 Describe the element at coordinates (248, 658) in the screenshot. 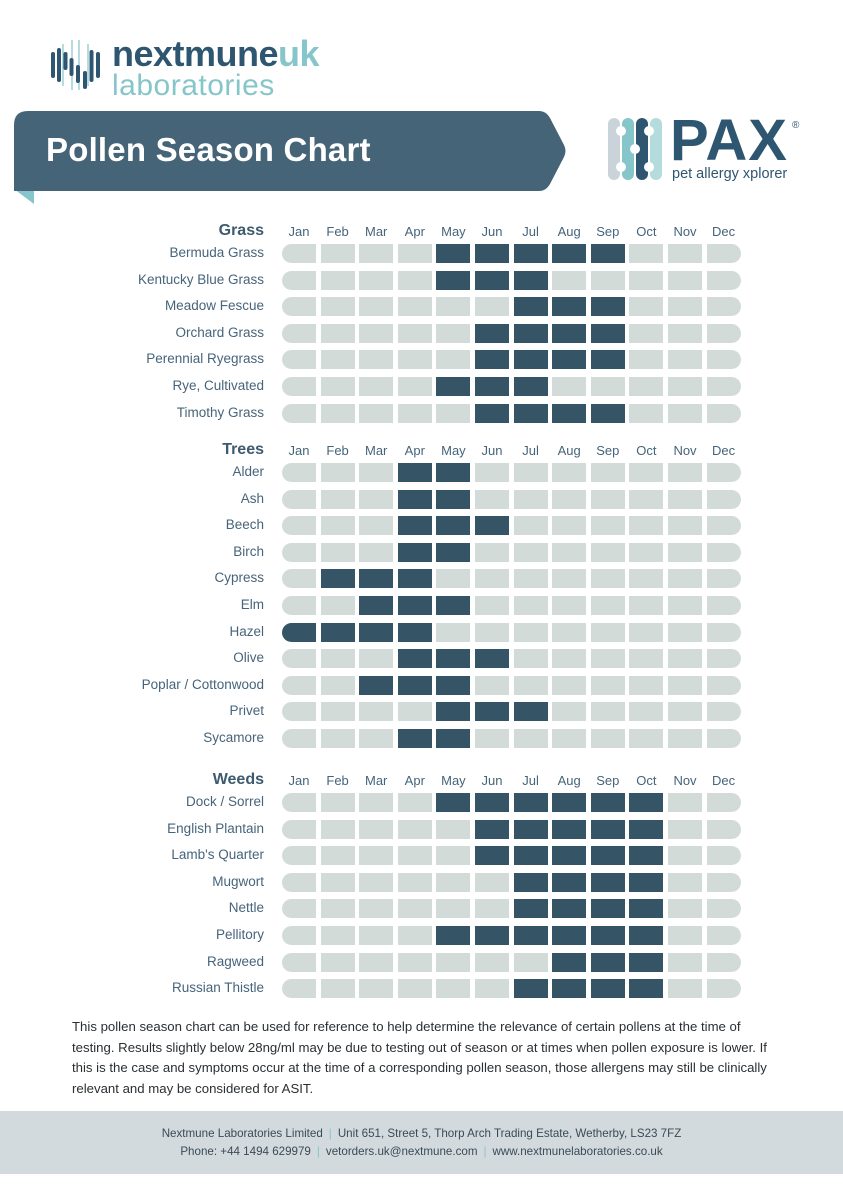

I see `allergen-label: Olive` at that location.